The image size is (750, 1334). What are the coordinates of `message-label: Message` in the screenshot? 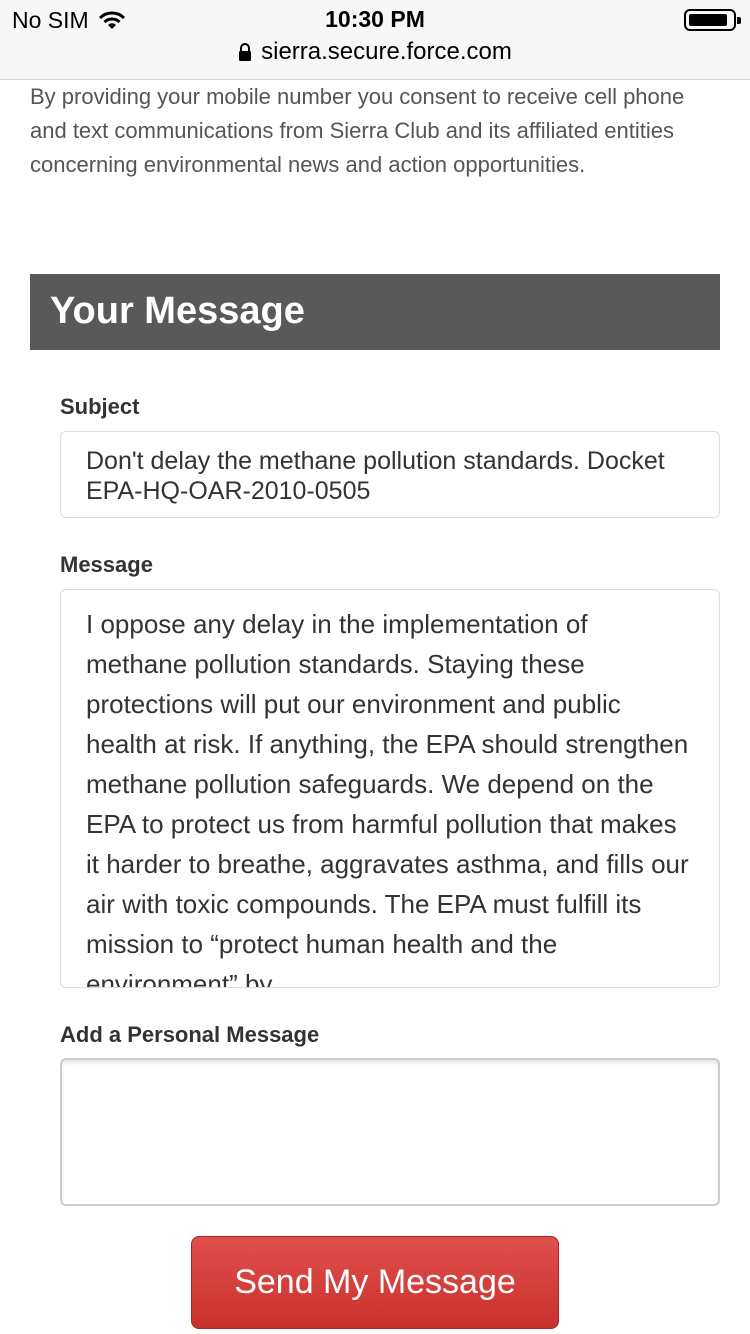 It's located at (106, 564).